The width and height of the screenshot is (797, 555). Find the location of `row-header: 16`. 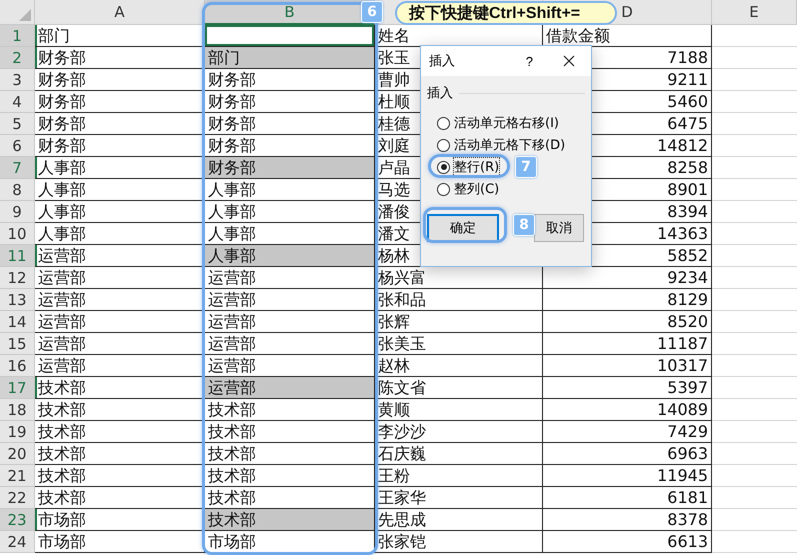

row-header: 16 is located at coordinates (17, 366).